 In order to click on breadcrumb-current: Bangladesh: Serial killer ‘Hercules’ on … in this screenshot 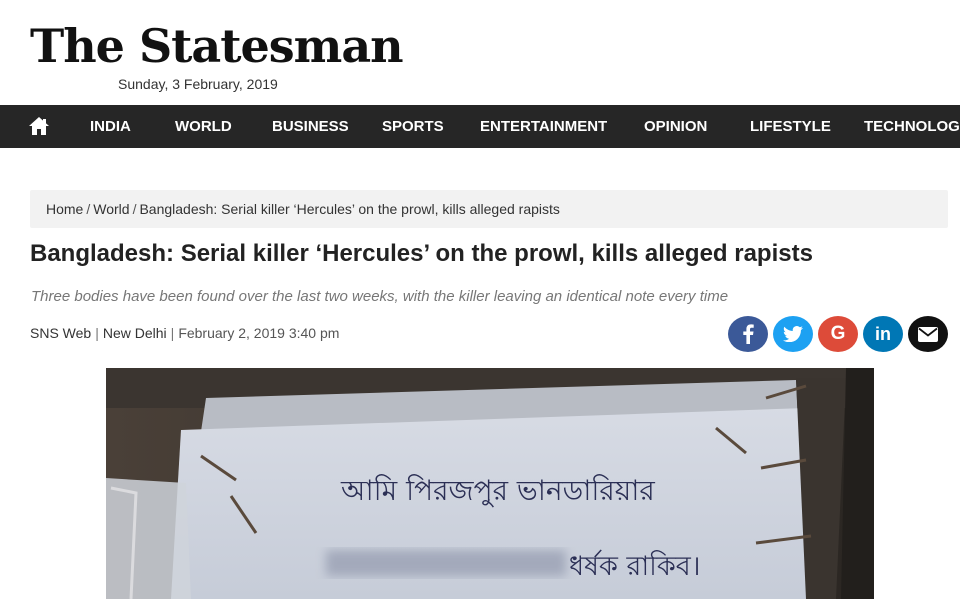, I will do `click(349, 209)`.